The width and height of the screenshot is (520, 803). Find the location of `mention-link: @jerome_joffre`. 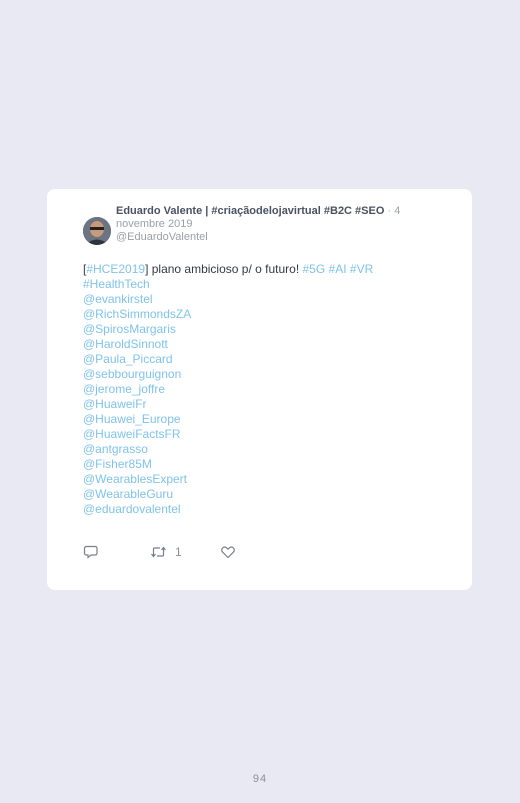

mention-link: @jerome_joffre is located at coordinates (253, 389).